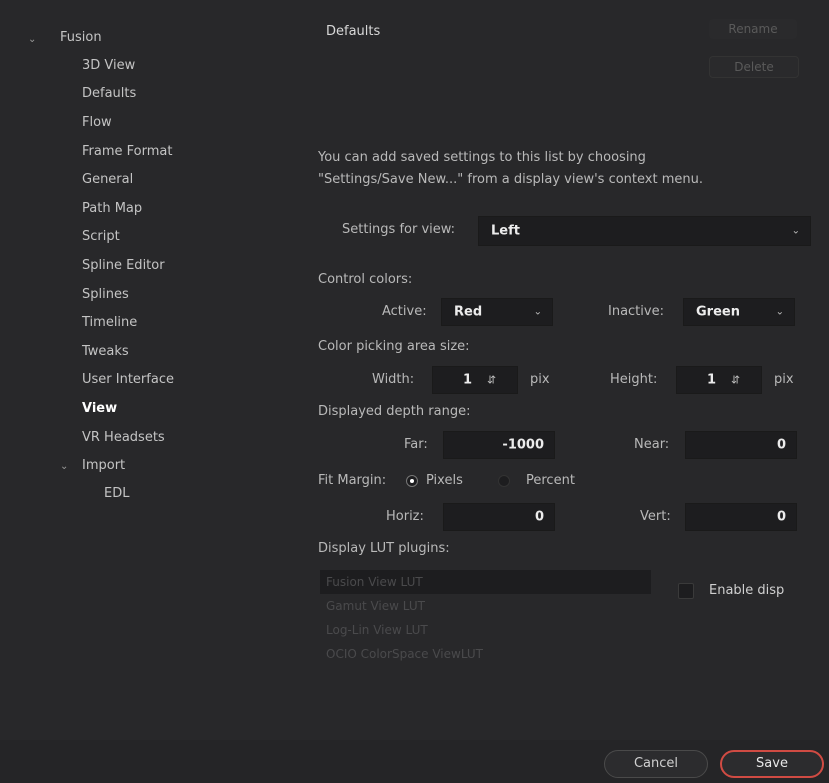 The width and height of the screenshot is (829, 783). I want to click on save-button: Save, so click(772, 764).